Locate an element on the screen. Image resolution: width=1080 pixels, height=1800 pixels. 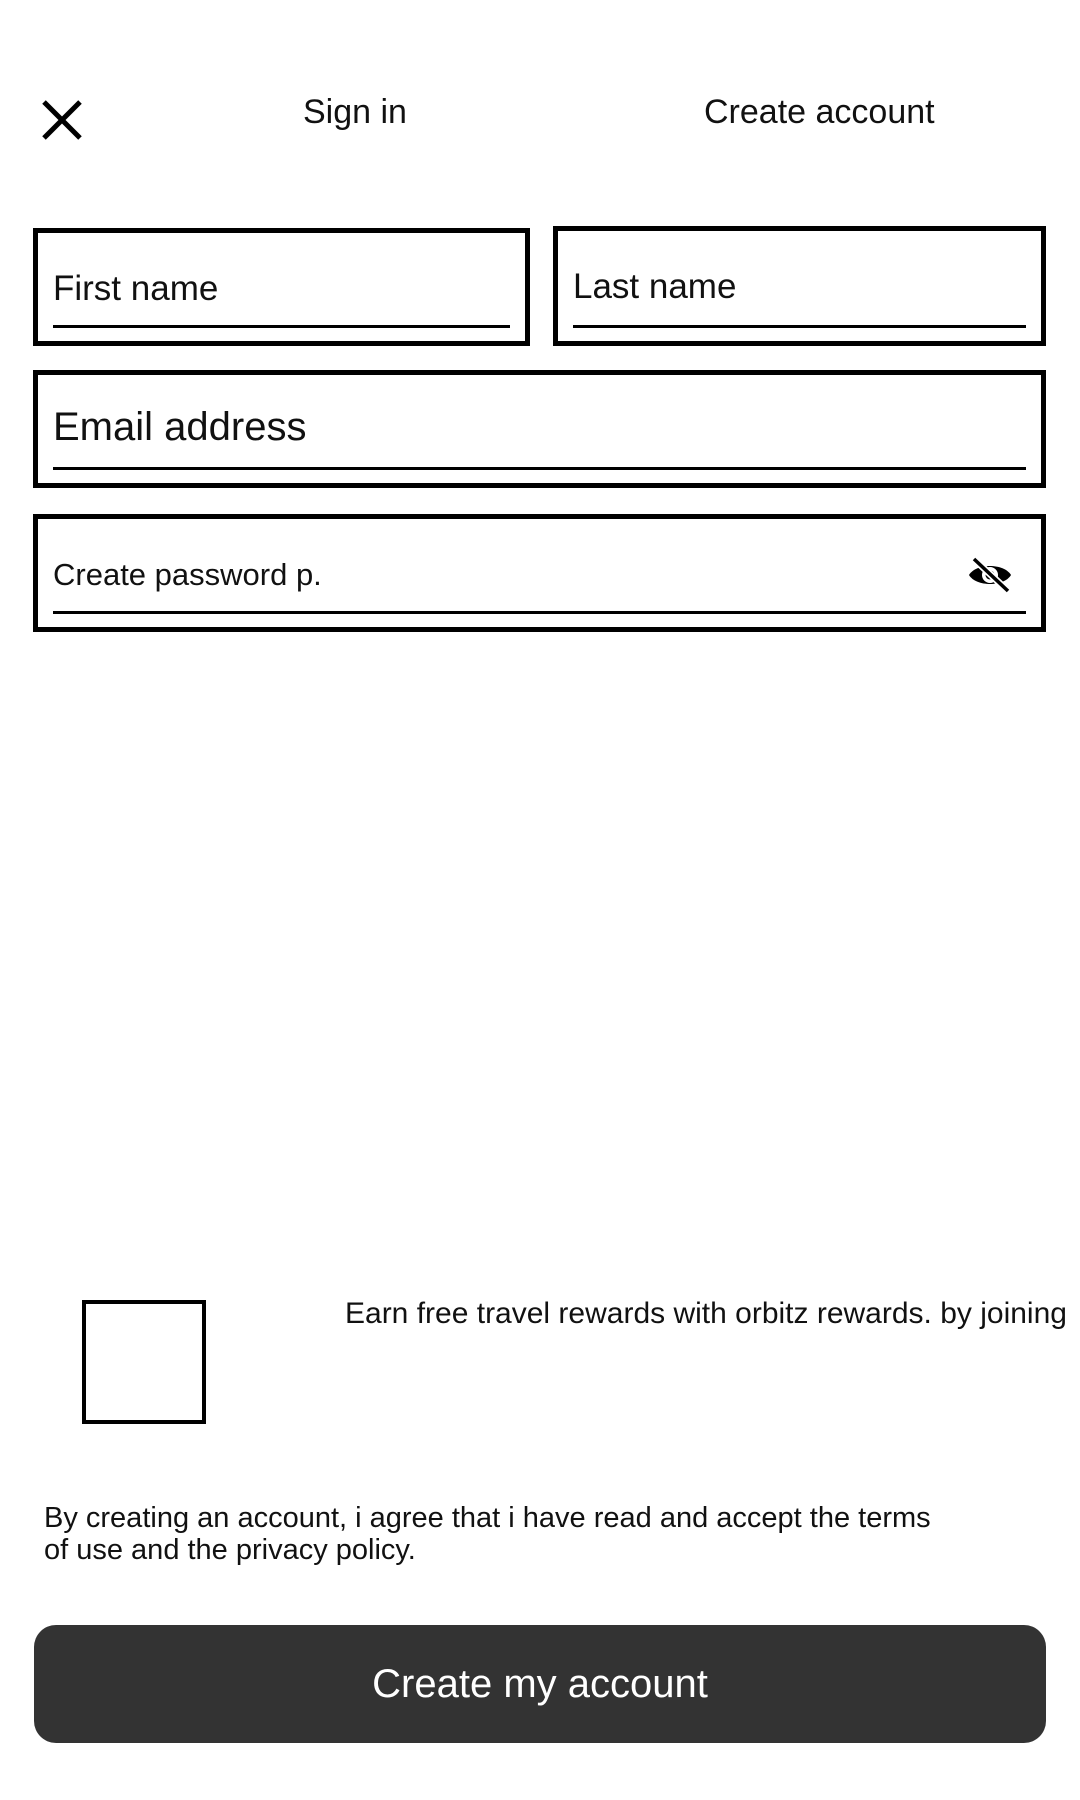
eye-slash-icon is located at coordinates (990, 575).